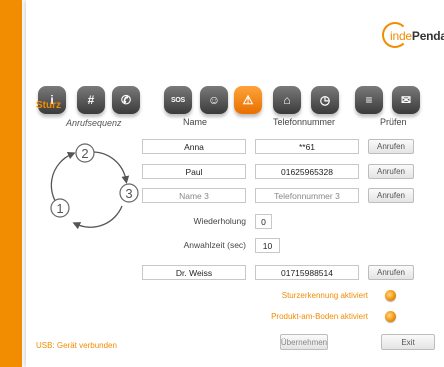 Image resolution: width=444 pixels, height=367 pixels. I want to click on toolbar-glyph: ≡, so click(369, 100).